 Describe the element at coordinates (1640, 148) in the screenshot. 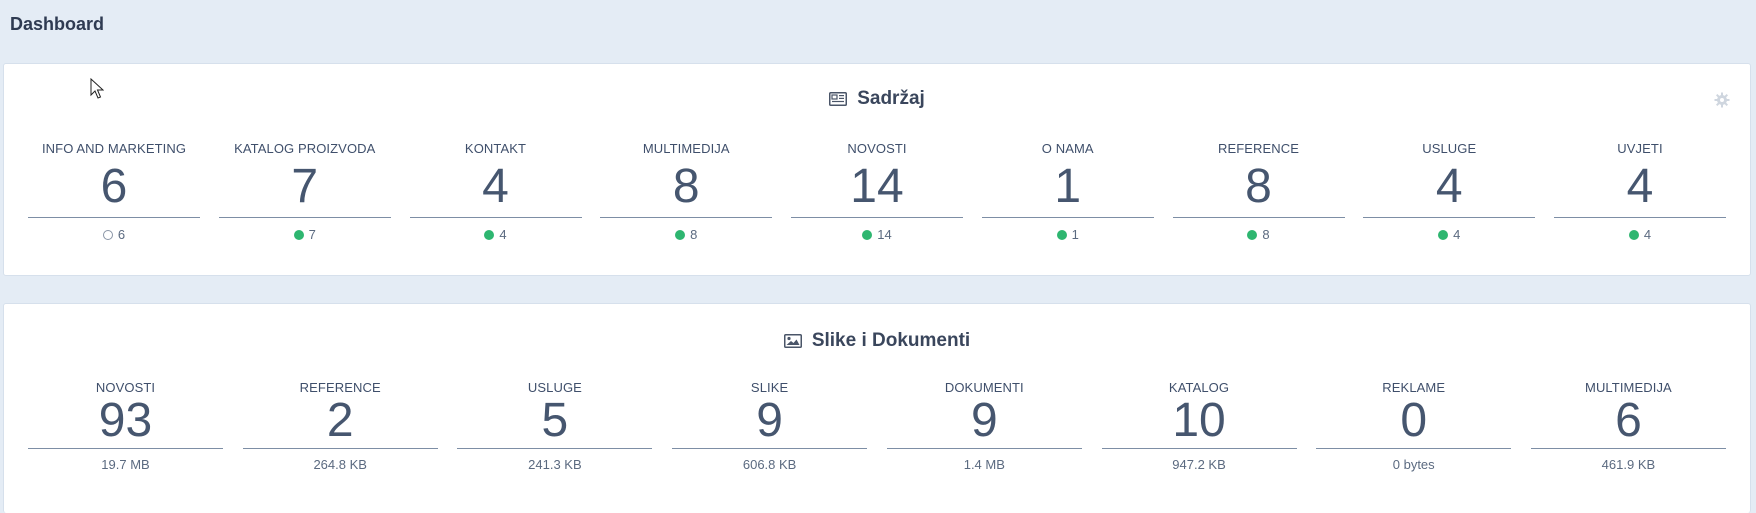

I see `stat-label: UVJETI` at that location.